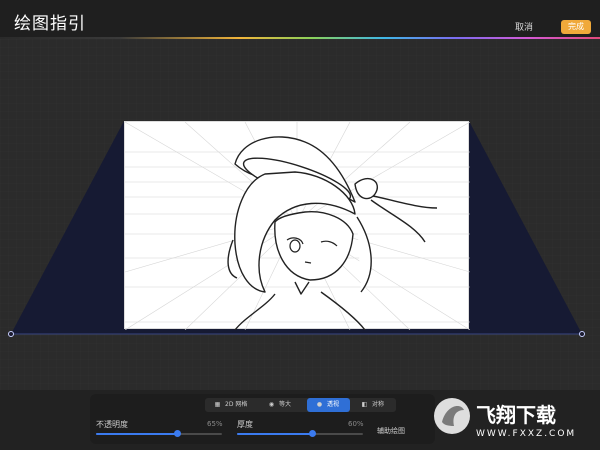  What do you see at coordinates (275, 434) in the screenshot?
I see `thickness-slider-fill` at bounding box center [275, 434].